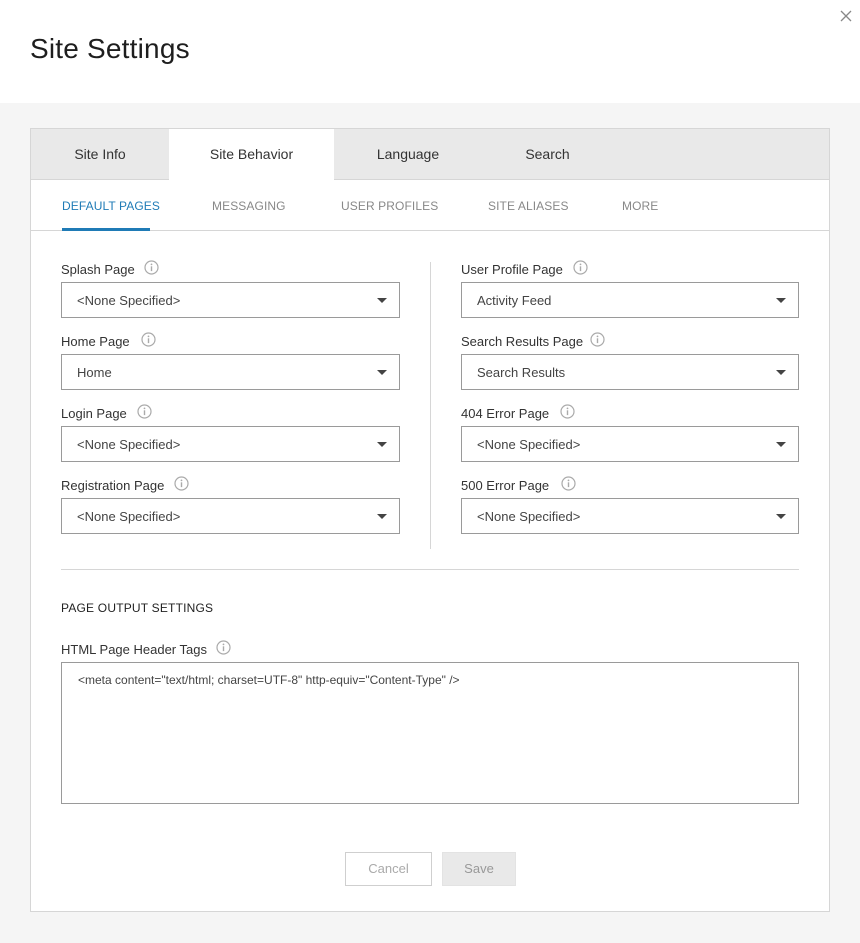 This screenshot has height=943, width=860. What do you see at coordinates (430, 569) in the screenshot?
I see `section-divider` at bounding box center [430, 569].